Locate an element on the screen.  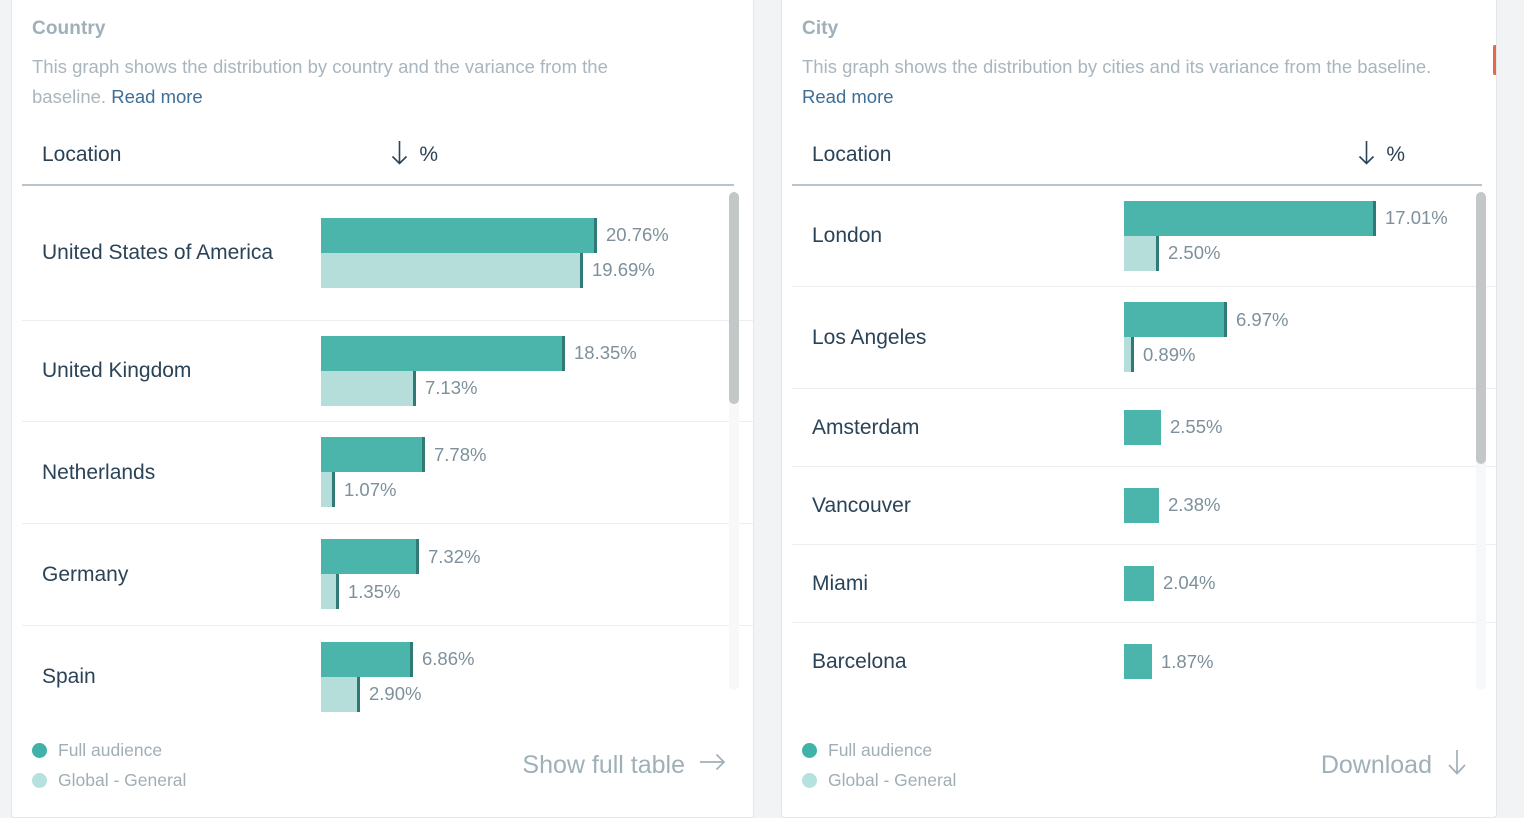
panel-title: Country is located at coordinates (69, 28).